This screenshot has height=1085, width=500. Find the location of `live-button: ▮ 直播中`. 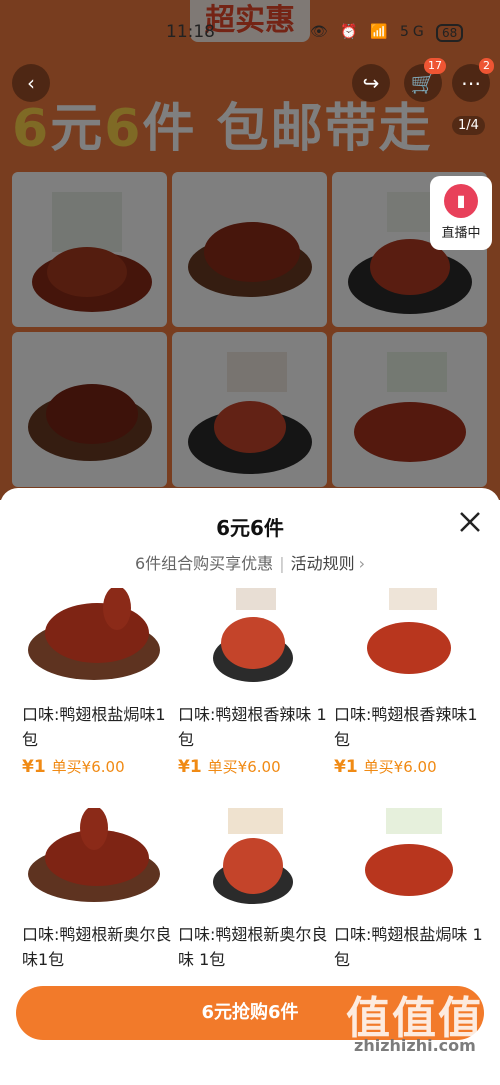

live-button: ▮ 直播中 is located at coordinates (461, 213).